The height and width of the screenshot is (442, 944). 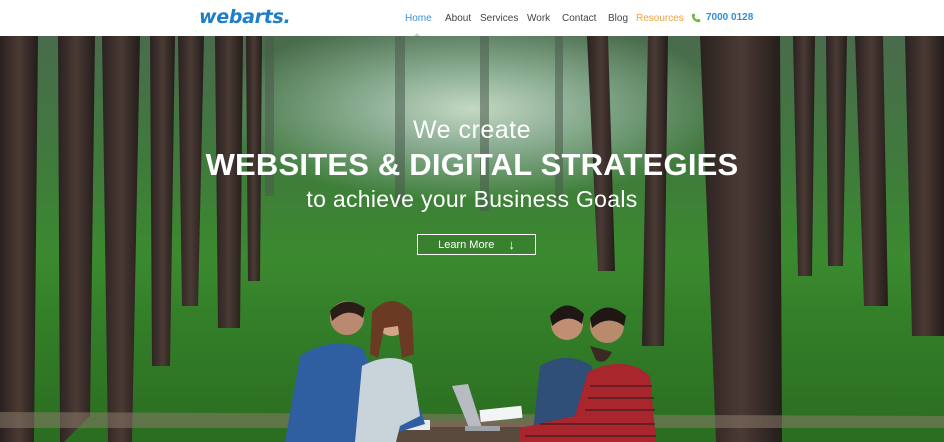 What do you see at coordinates (472, 130) in the screenshot?
I see `hero-headline-line1: We create` at bounding box center [472, 130].